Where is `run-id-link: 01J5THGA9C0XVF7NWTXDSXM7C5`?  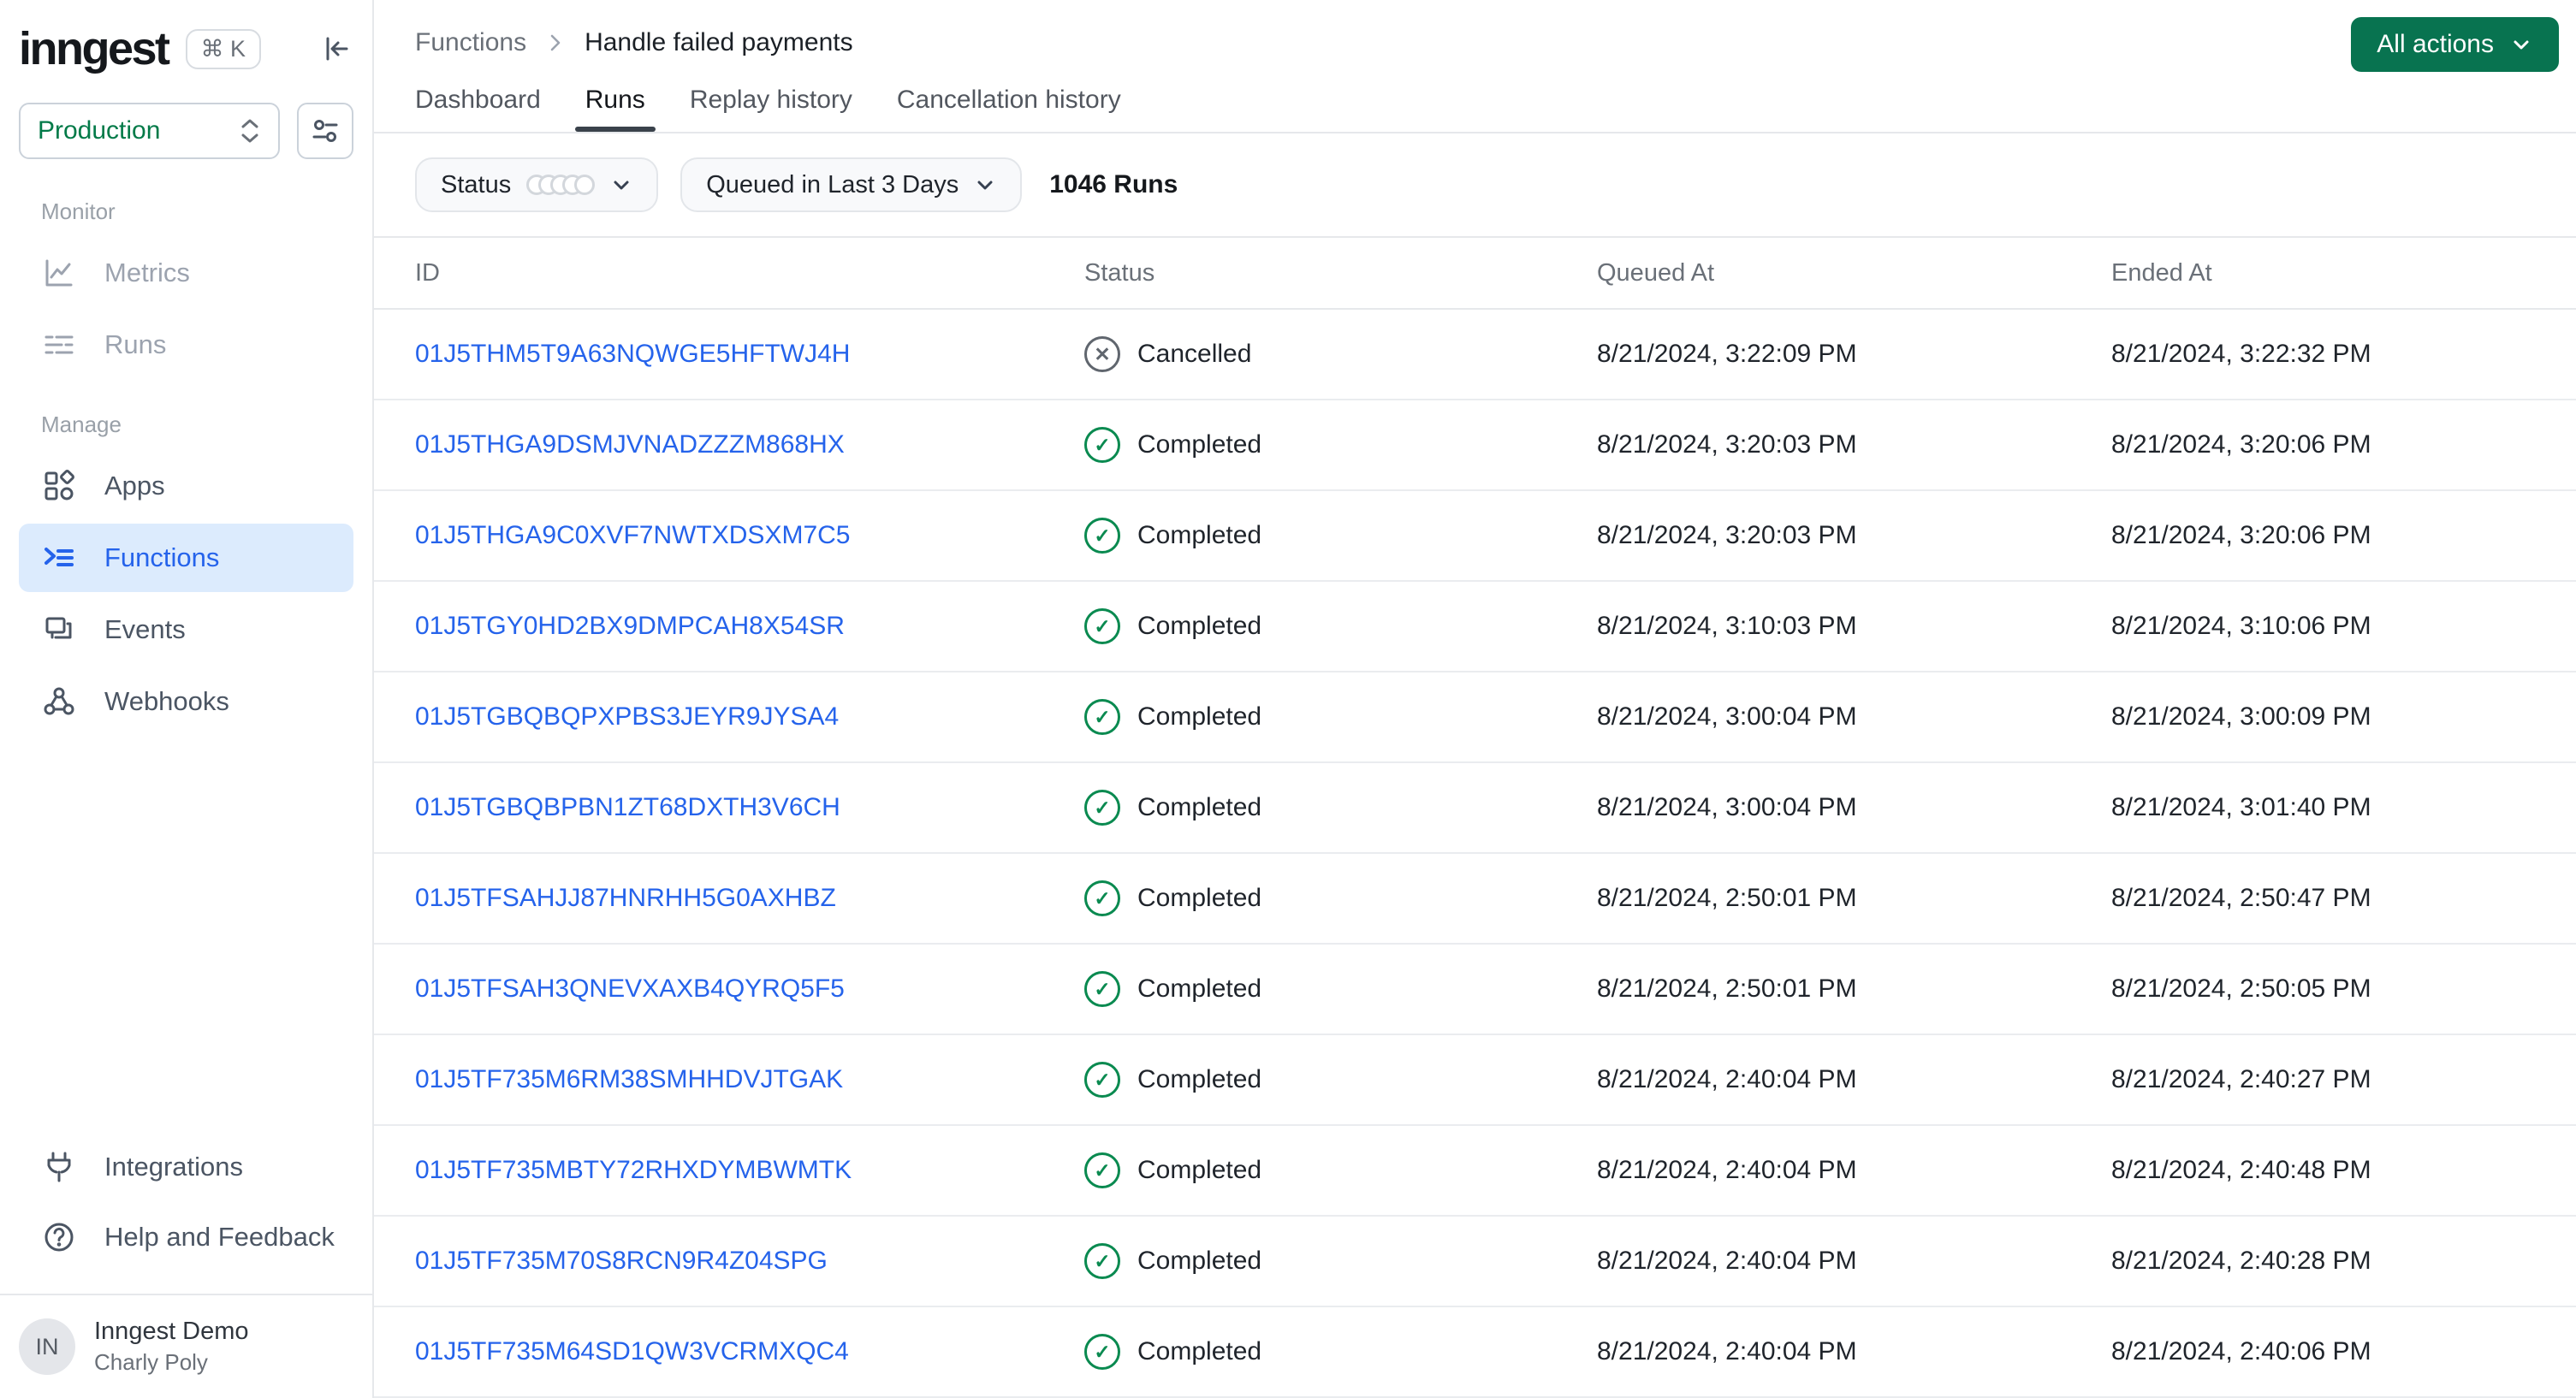 run-id-link: 01J5THGA9C0XVF7NWTXDSXM7C5 is located at coordinates (632, 535).